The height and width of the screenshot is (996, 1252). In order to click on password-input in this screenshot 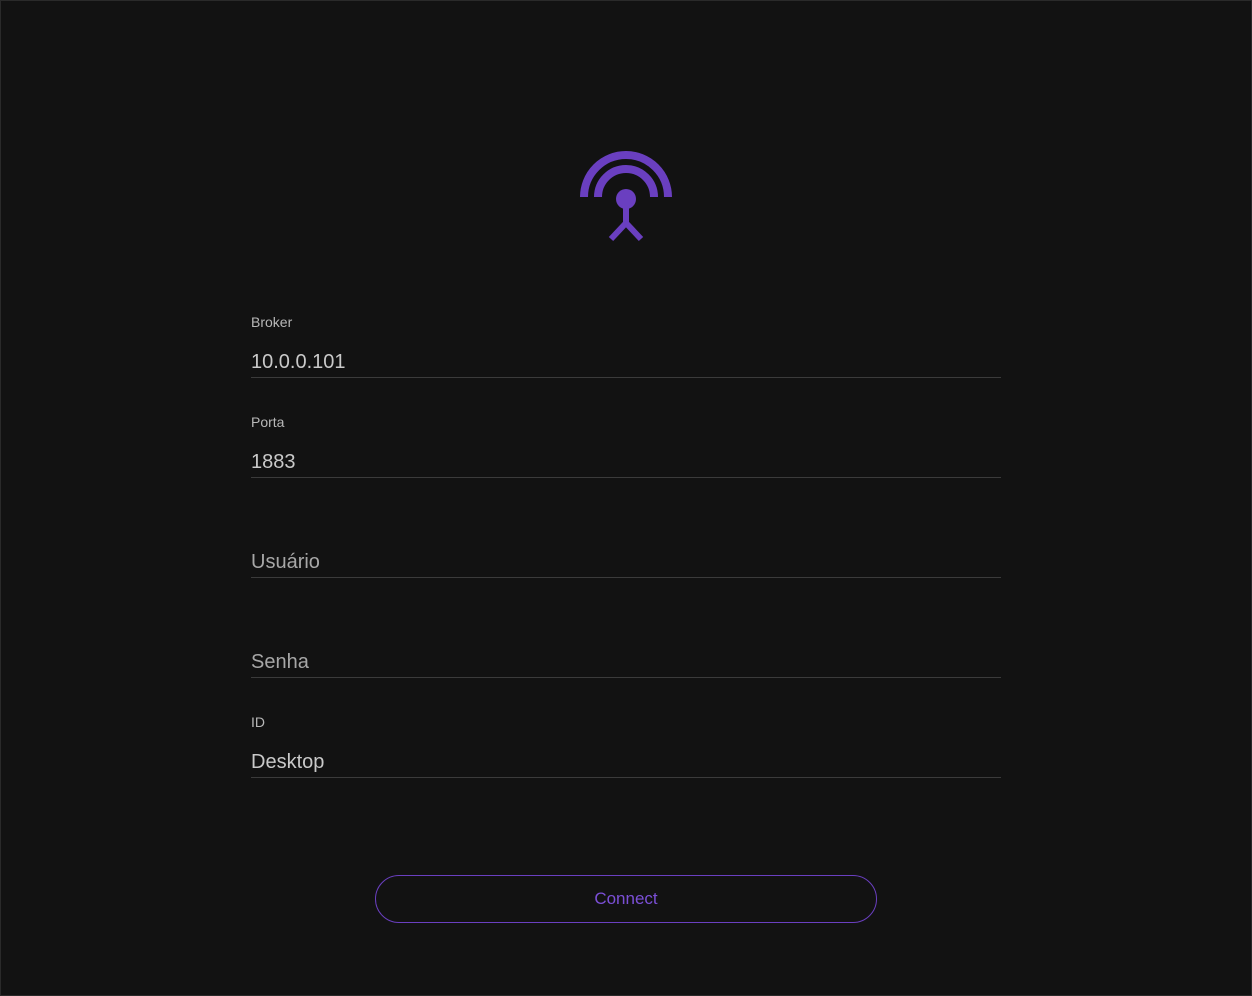, I will do `click(626, 662)`.